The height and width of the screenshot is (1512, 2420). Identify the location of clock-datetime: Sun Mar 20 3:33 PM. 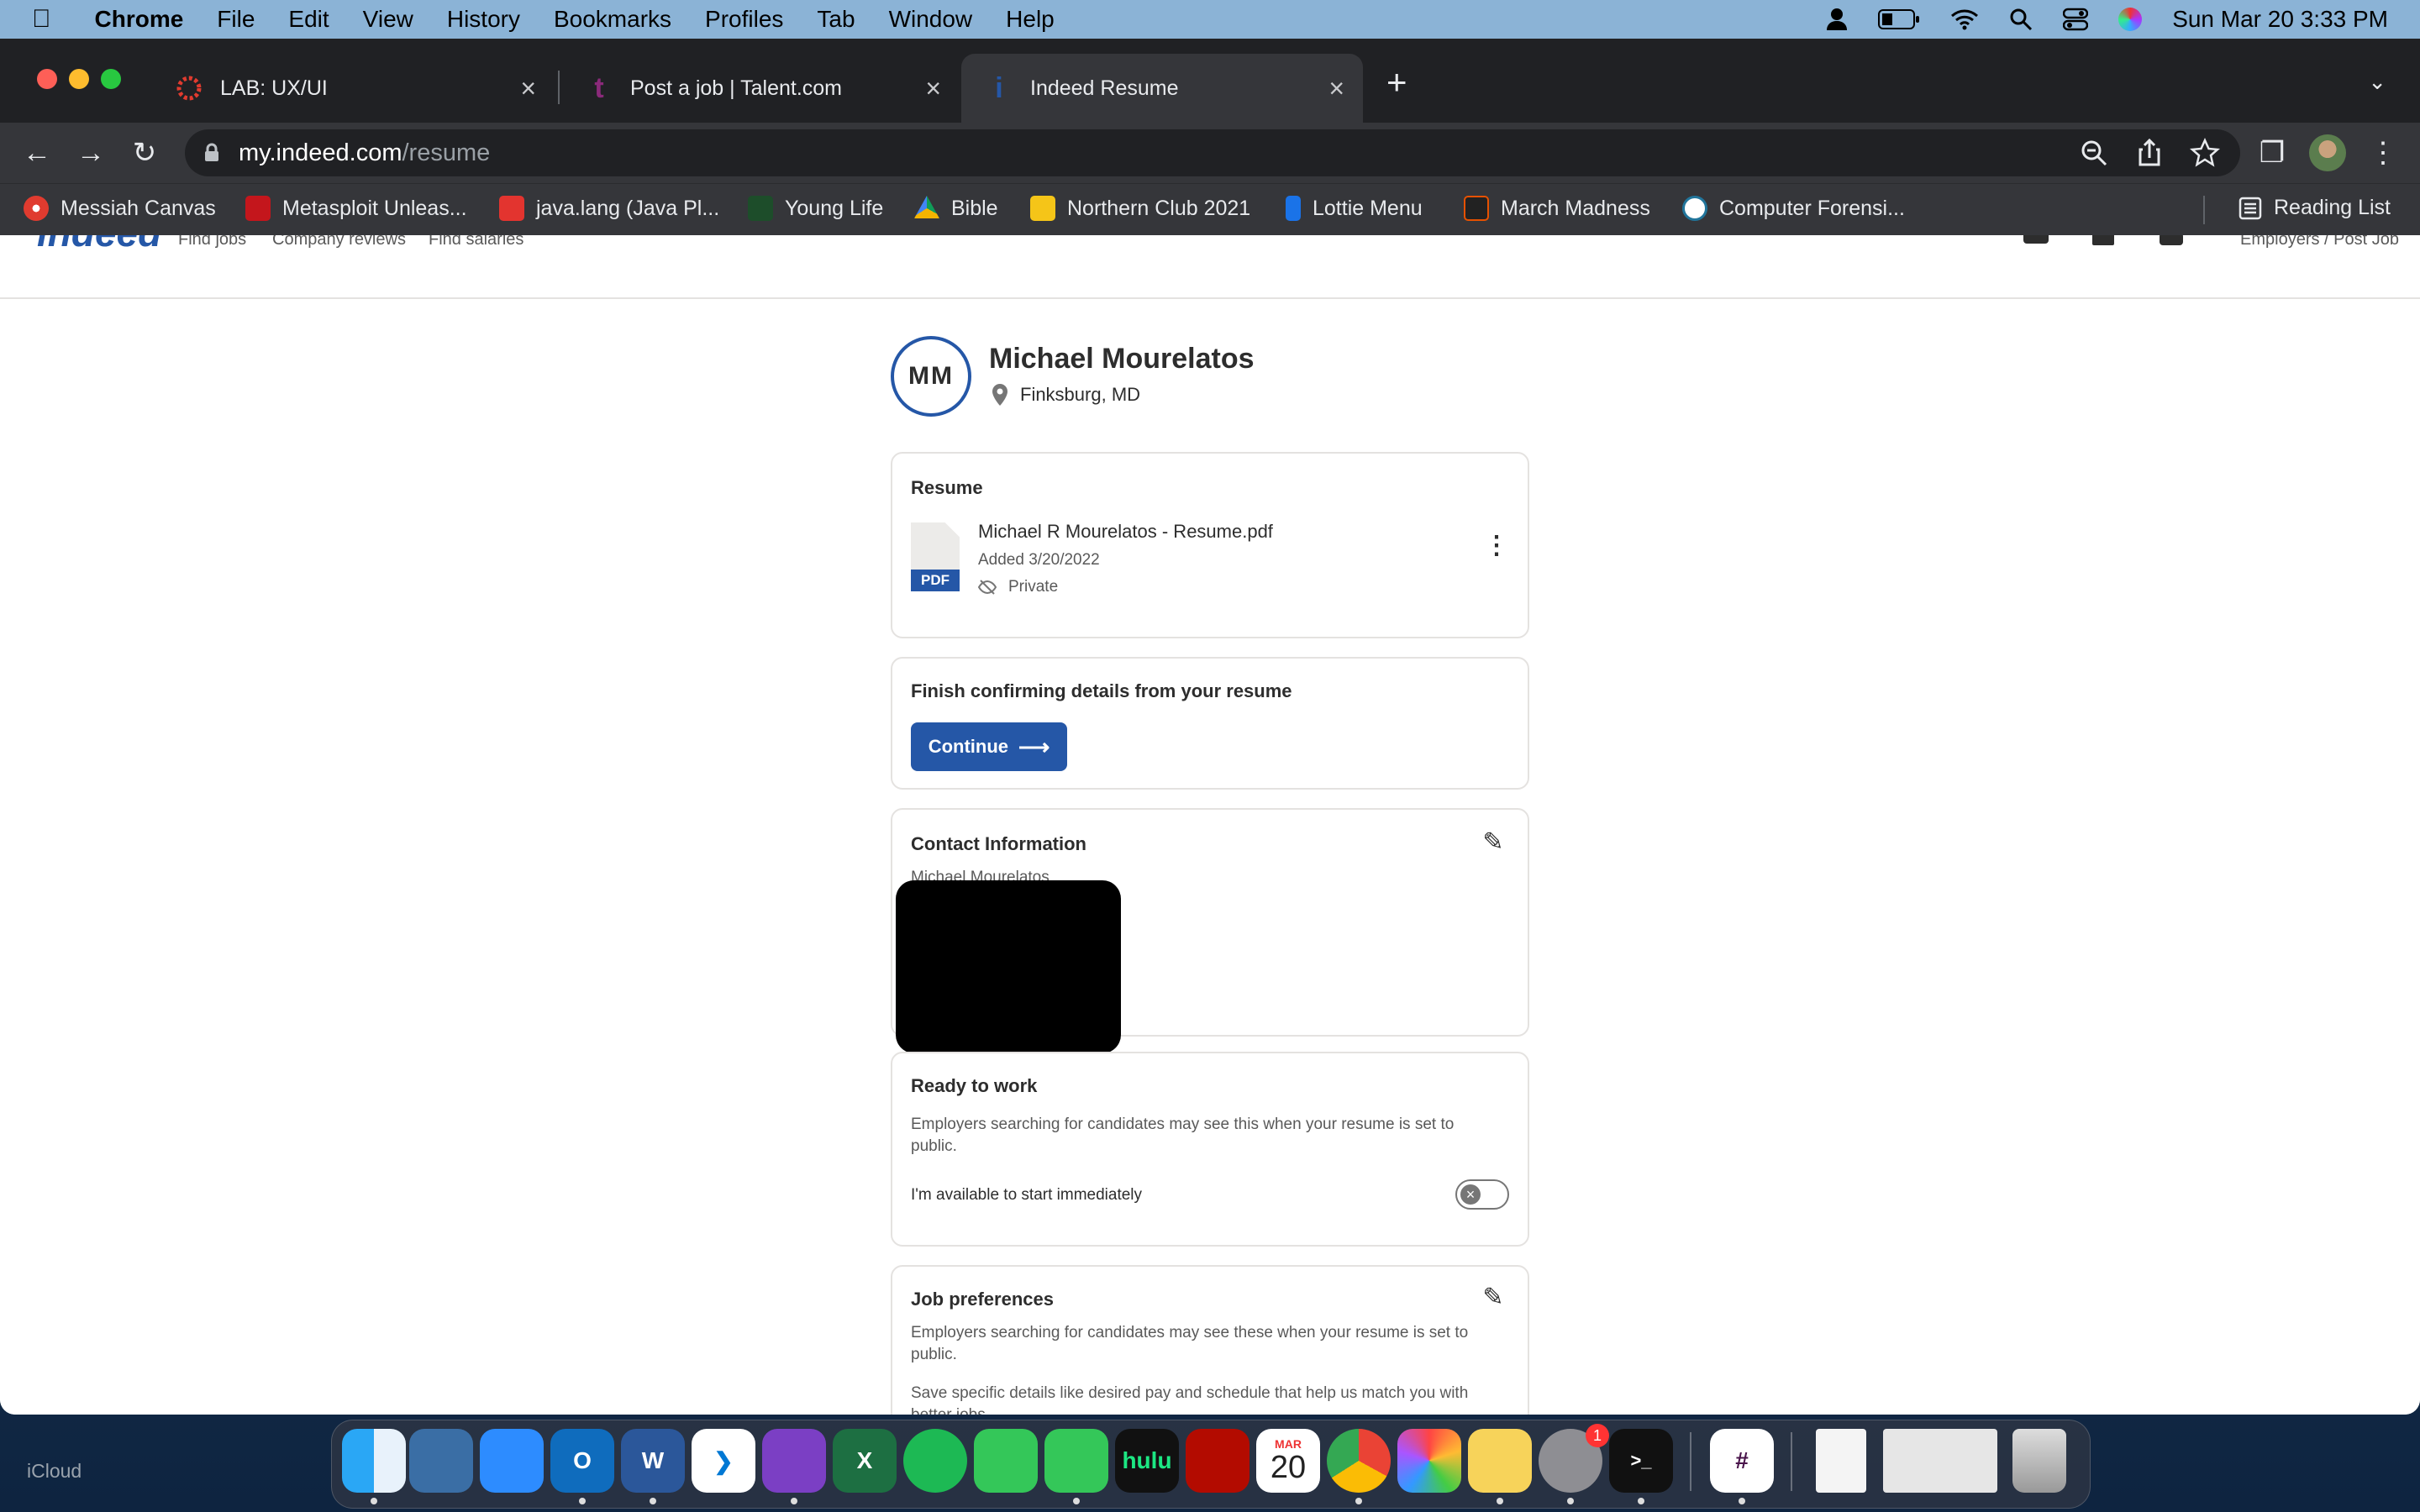
(2280, 19).